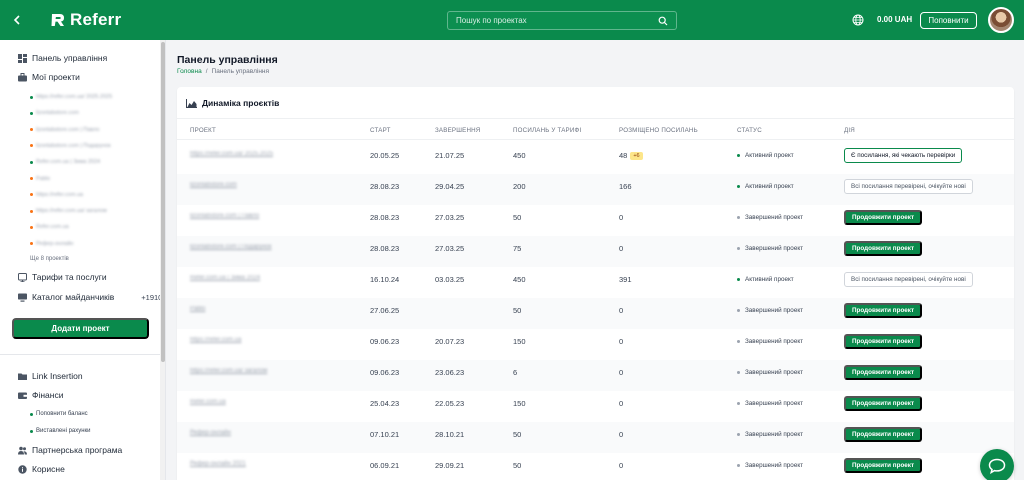 The width and height of the screenshot is (1024, 480). What do you see at coordinates (213, 185) in the screenshot?
I see `project-link: lizonlabstore.com` at bounding box center [213, 185].